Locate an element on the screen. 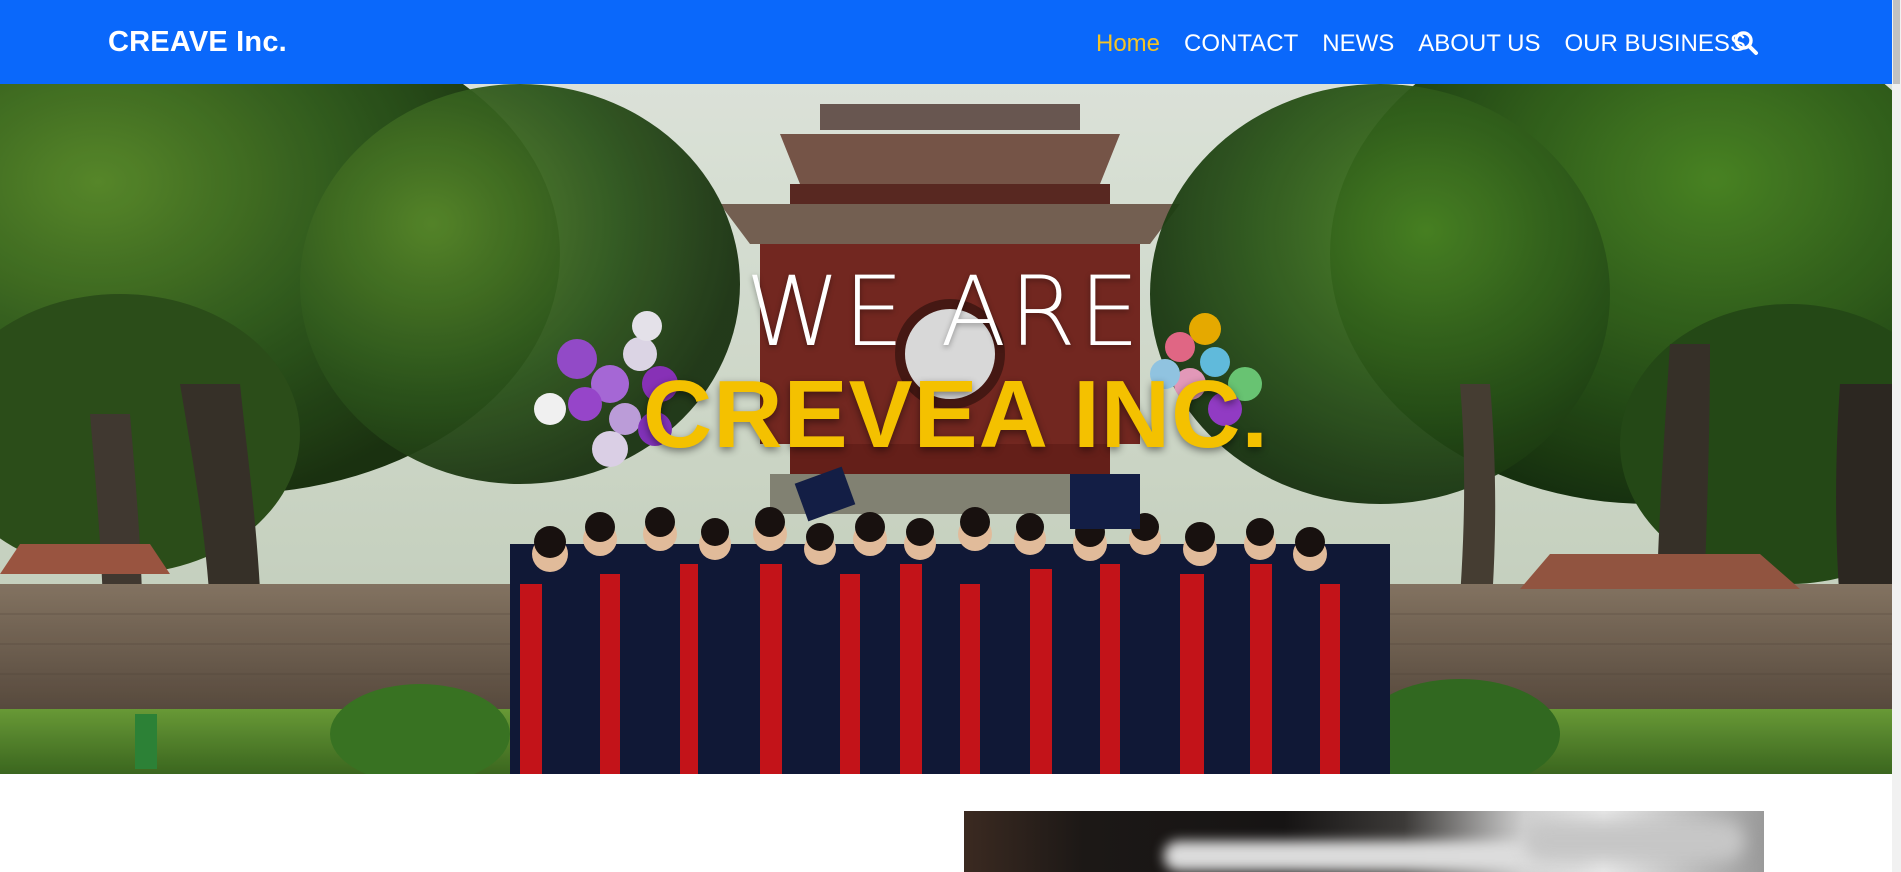  content-section is located at coordinates (946, 823).